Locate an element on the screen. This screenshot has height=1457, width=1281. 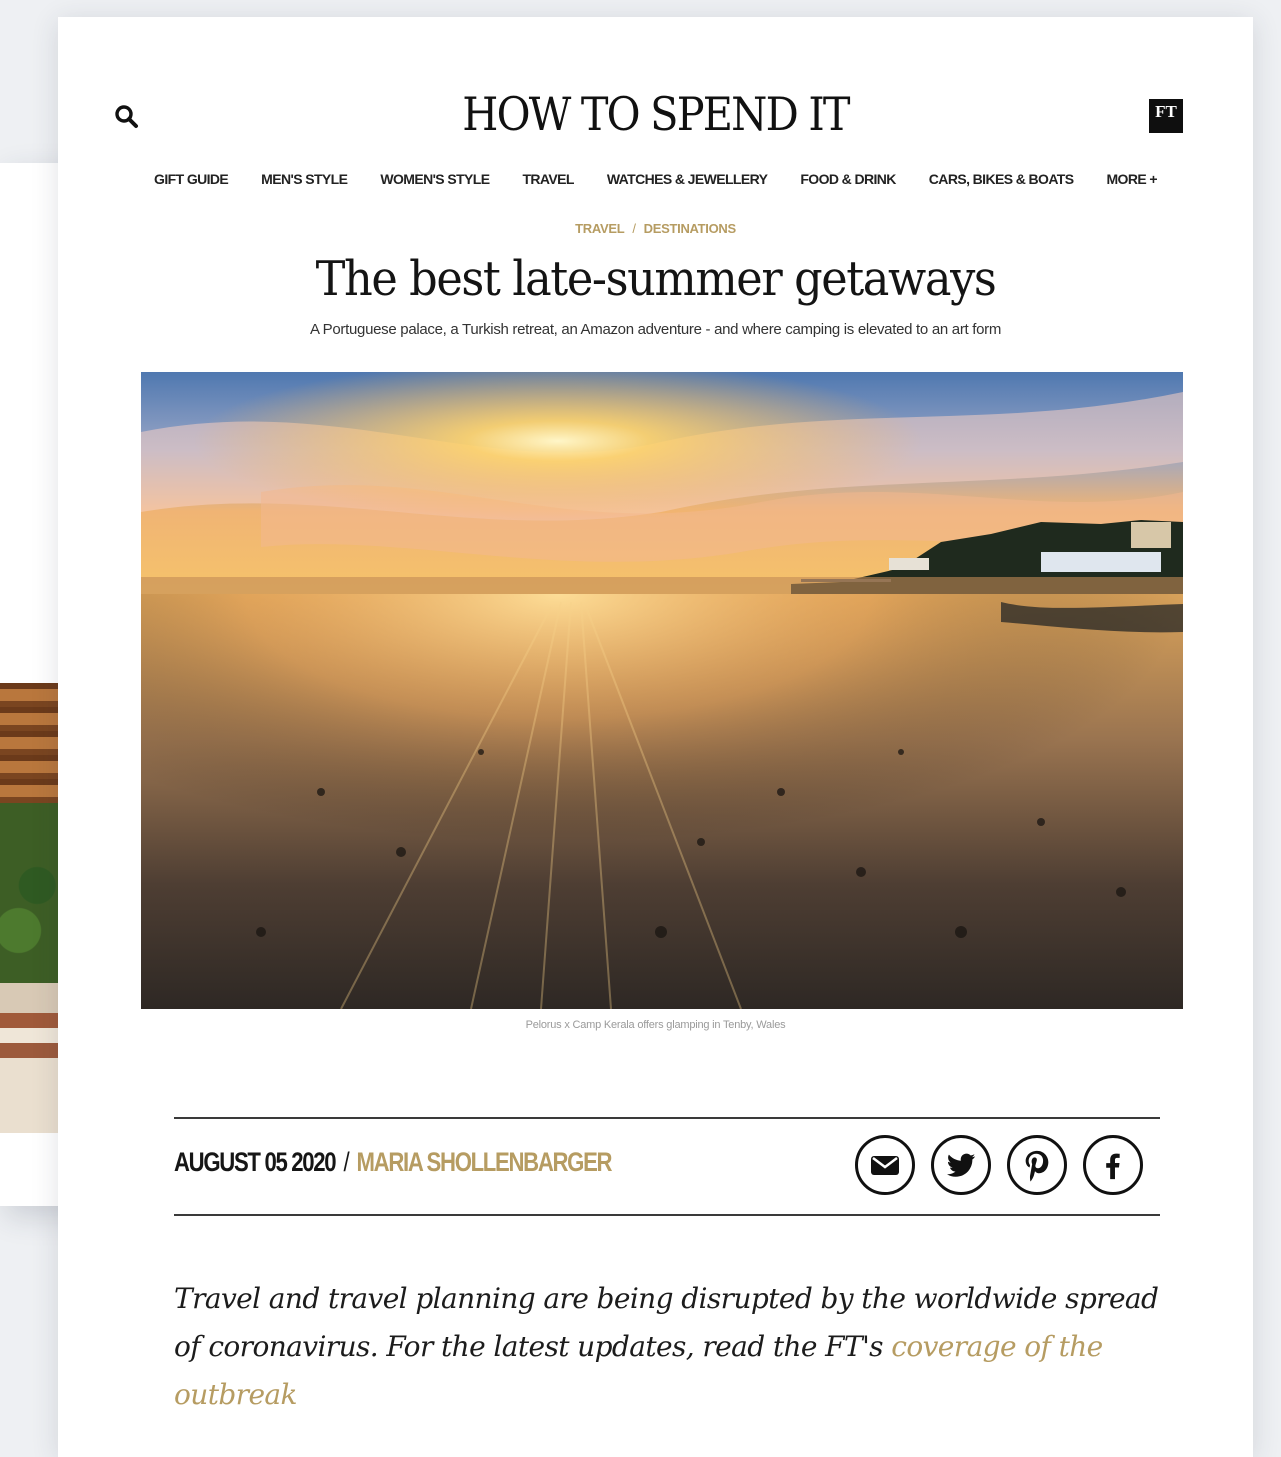
nav-item-travel: TRAVEL is located at coordinates (548, 179).